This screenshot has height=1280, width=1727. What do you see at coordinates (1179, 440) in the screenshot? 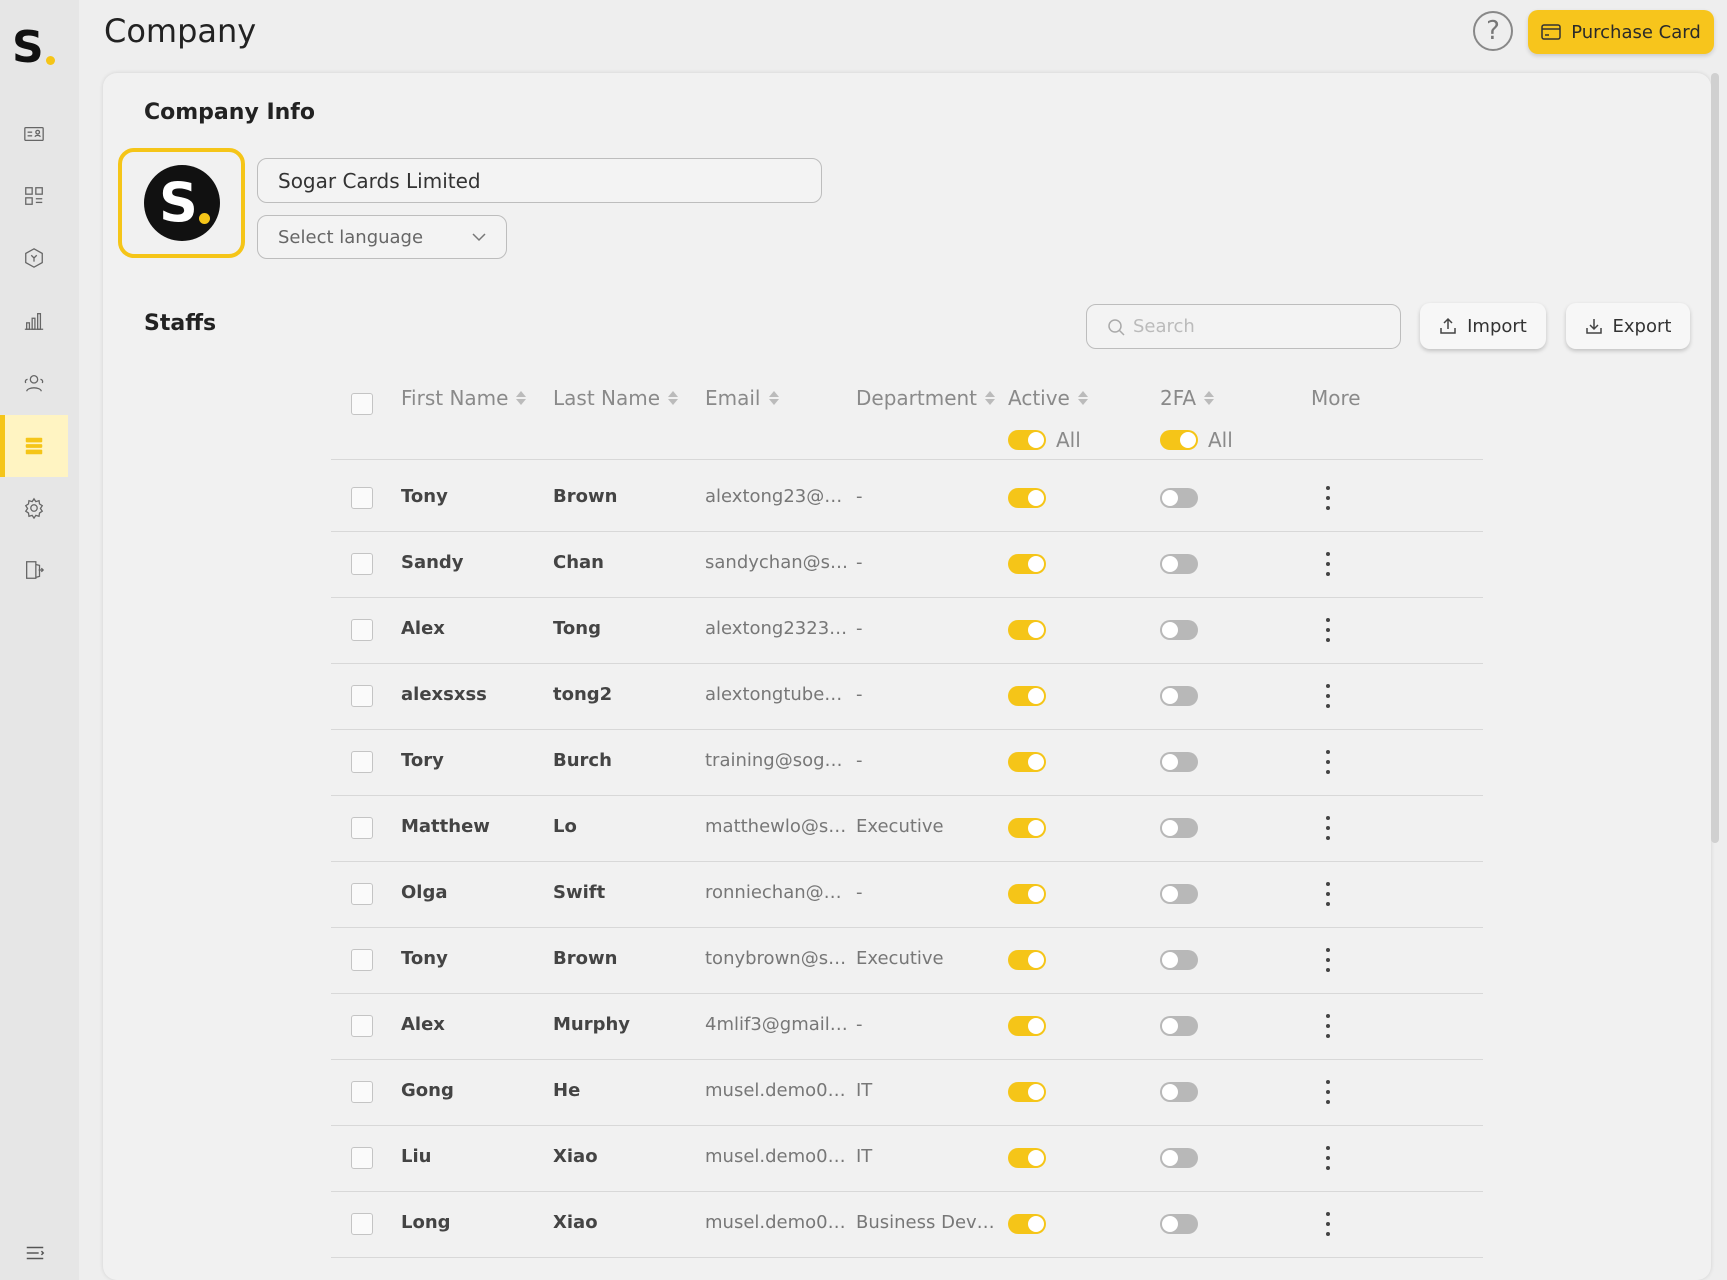
I see `2fa-filter-toggle` at bounding box center [1179, 440].